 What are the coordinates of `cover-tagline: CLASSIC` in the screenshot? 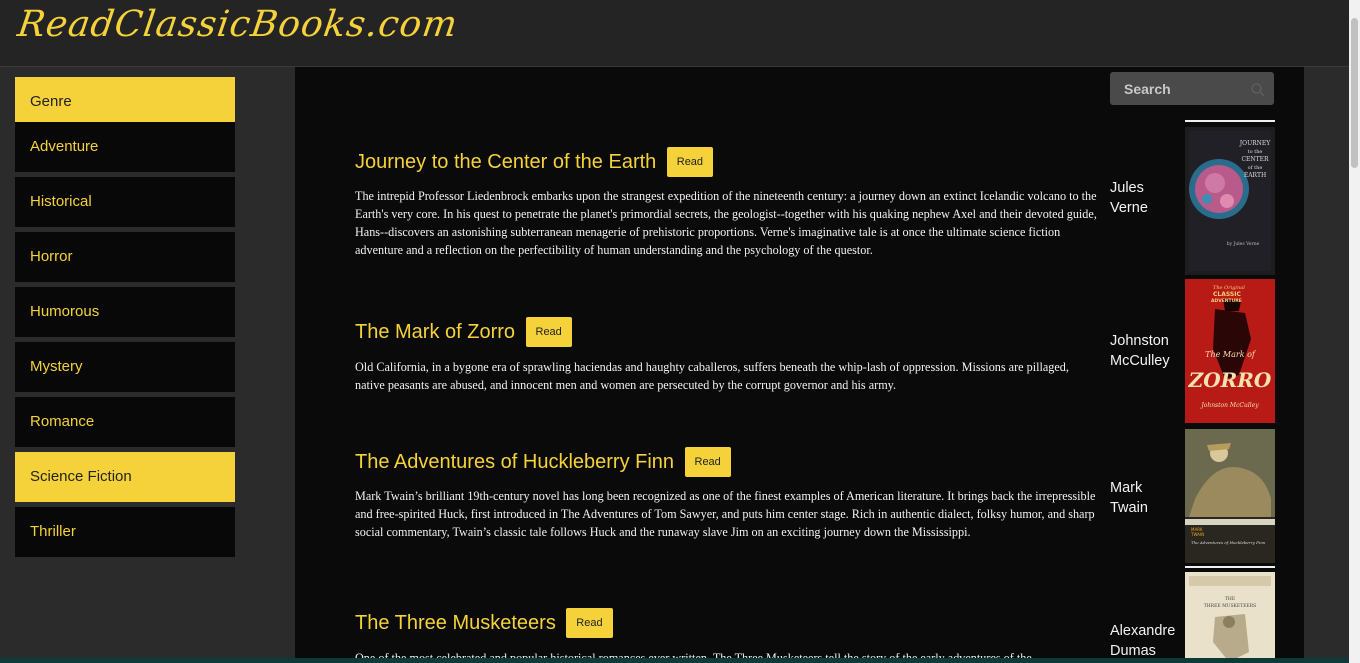 It's located at (1227, 294).